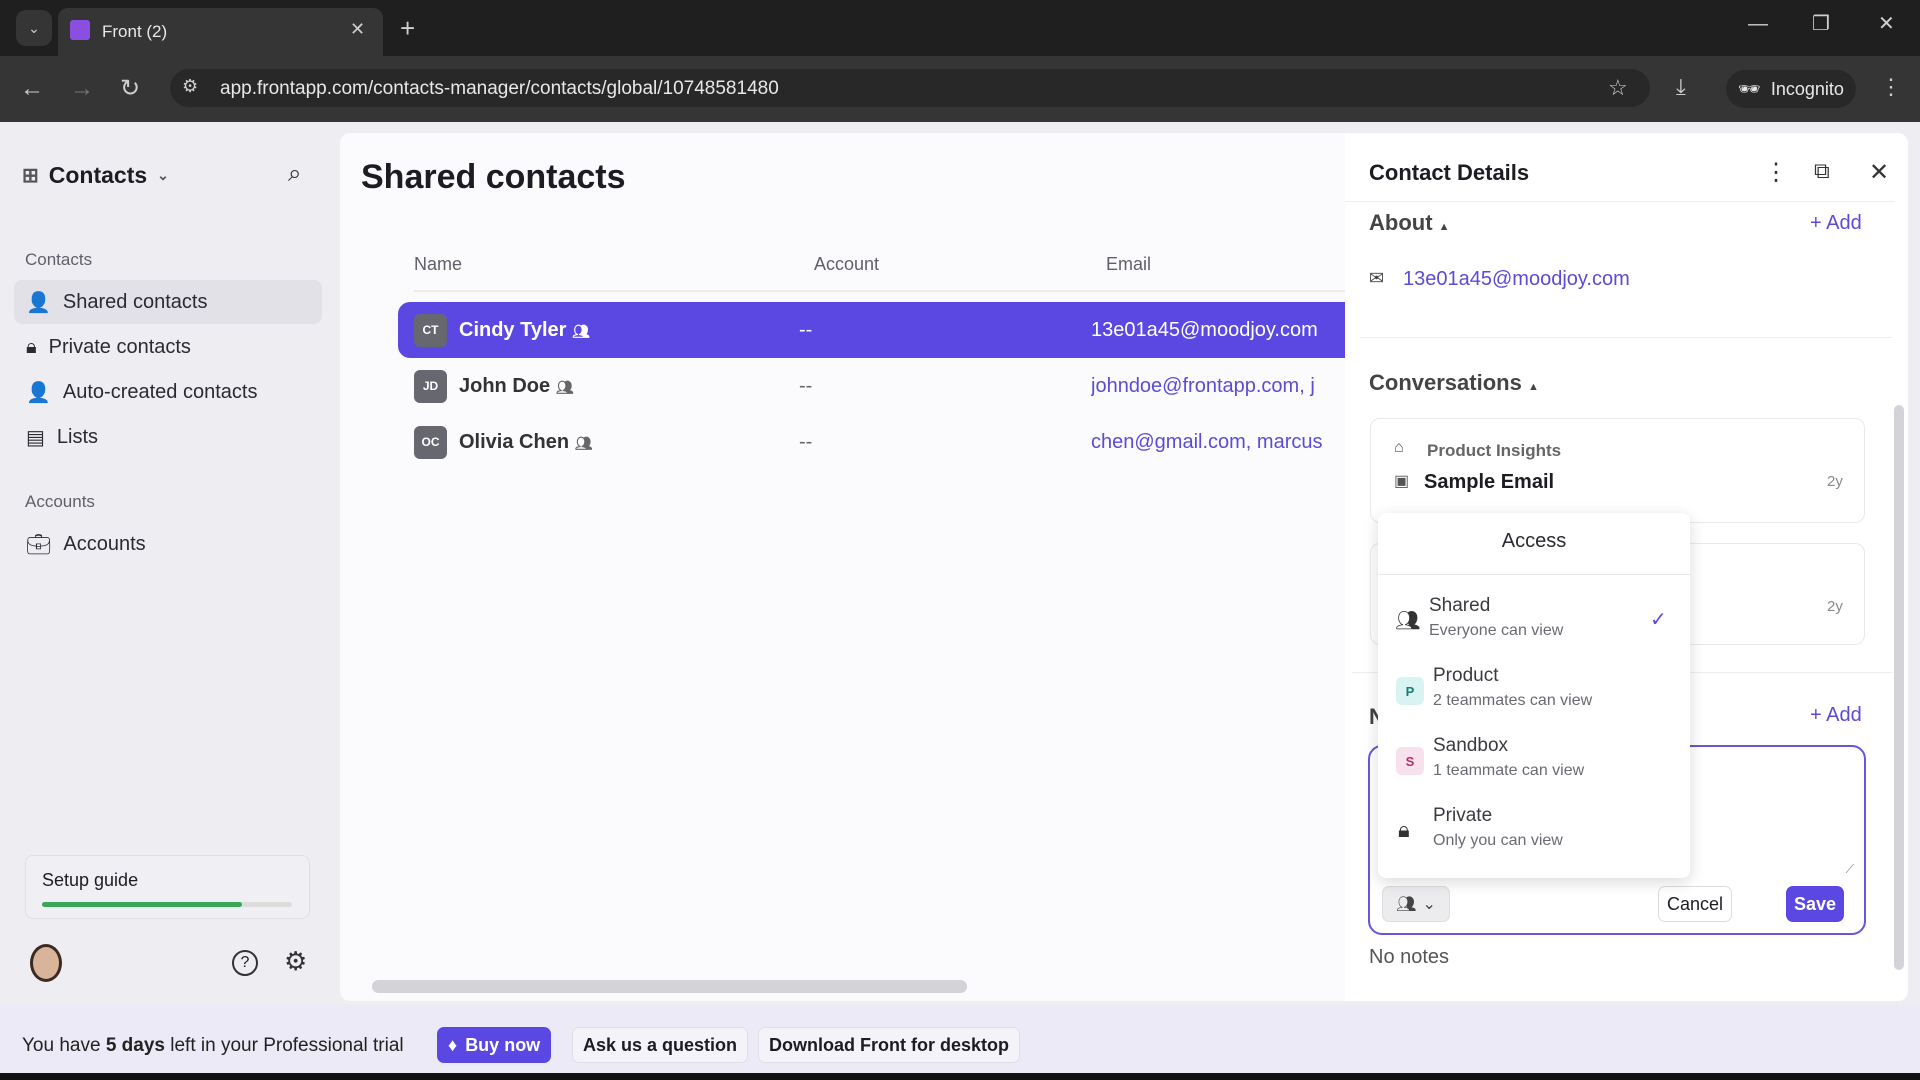  I want to click on sidebar-item-auto-created-contacts: 👤 Auto-created contacts, so click(168, 392).